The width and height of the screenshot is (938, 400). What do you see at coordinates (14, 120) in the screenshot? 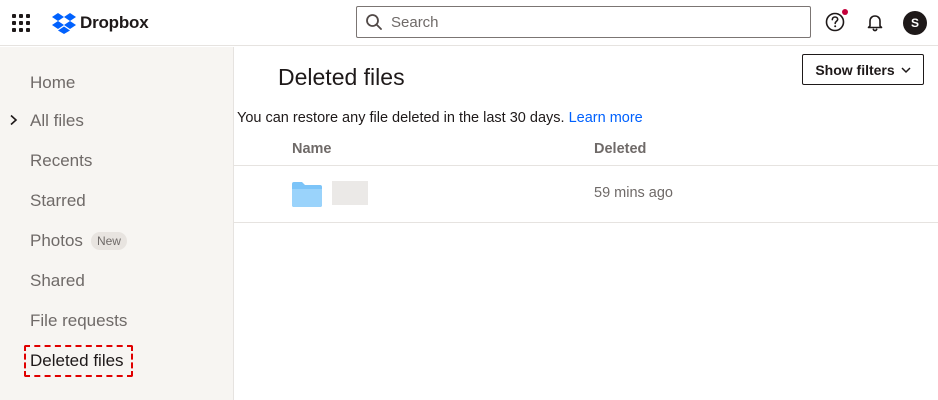
I see `chevron-right-icon` at bounding box center [14, 120].